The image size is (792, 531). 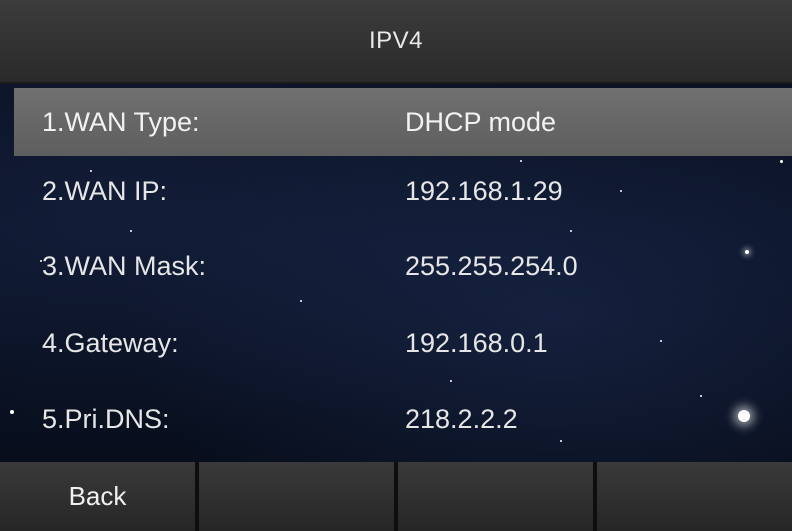 I want to click on setting-label: 2.WAN IP:, so click(x=105, y=190).